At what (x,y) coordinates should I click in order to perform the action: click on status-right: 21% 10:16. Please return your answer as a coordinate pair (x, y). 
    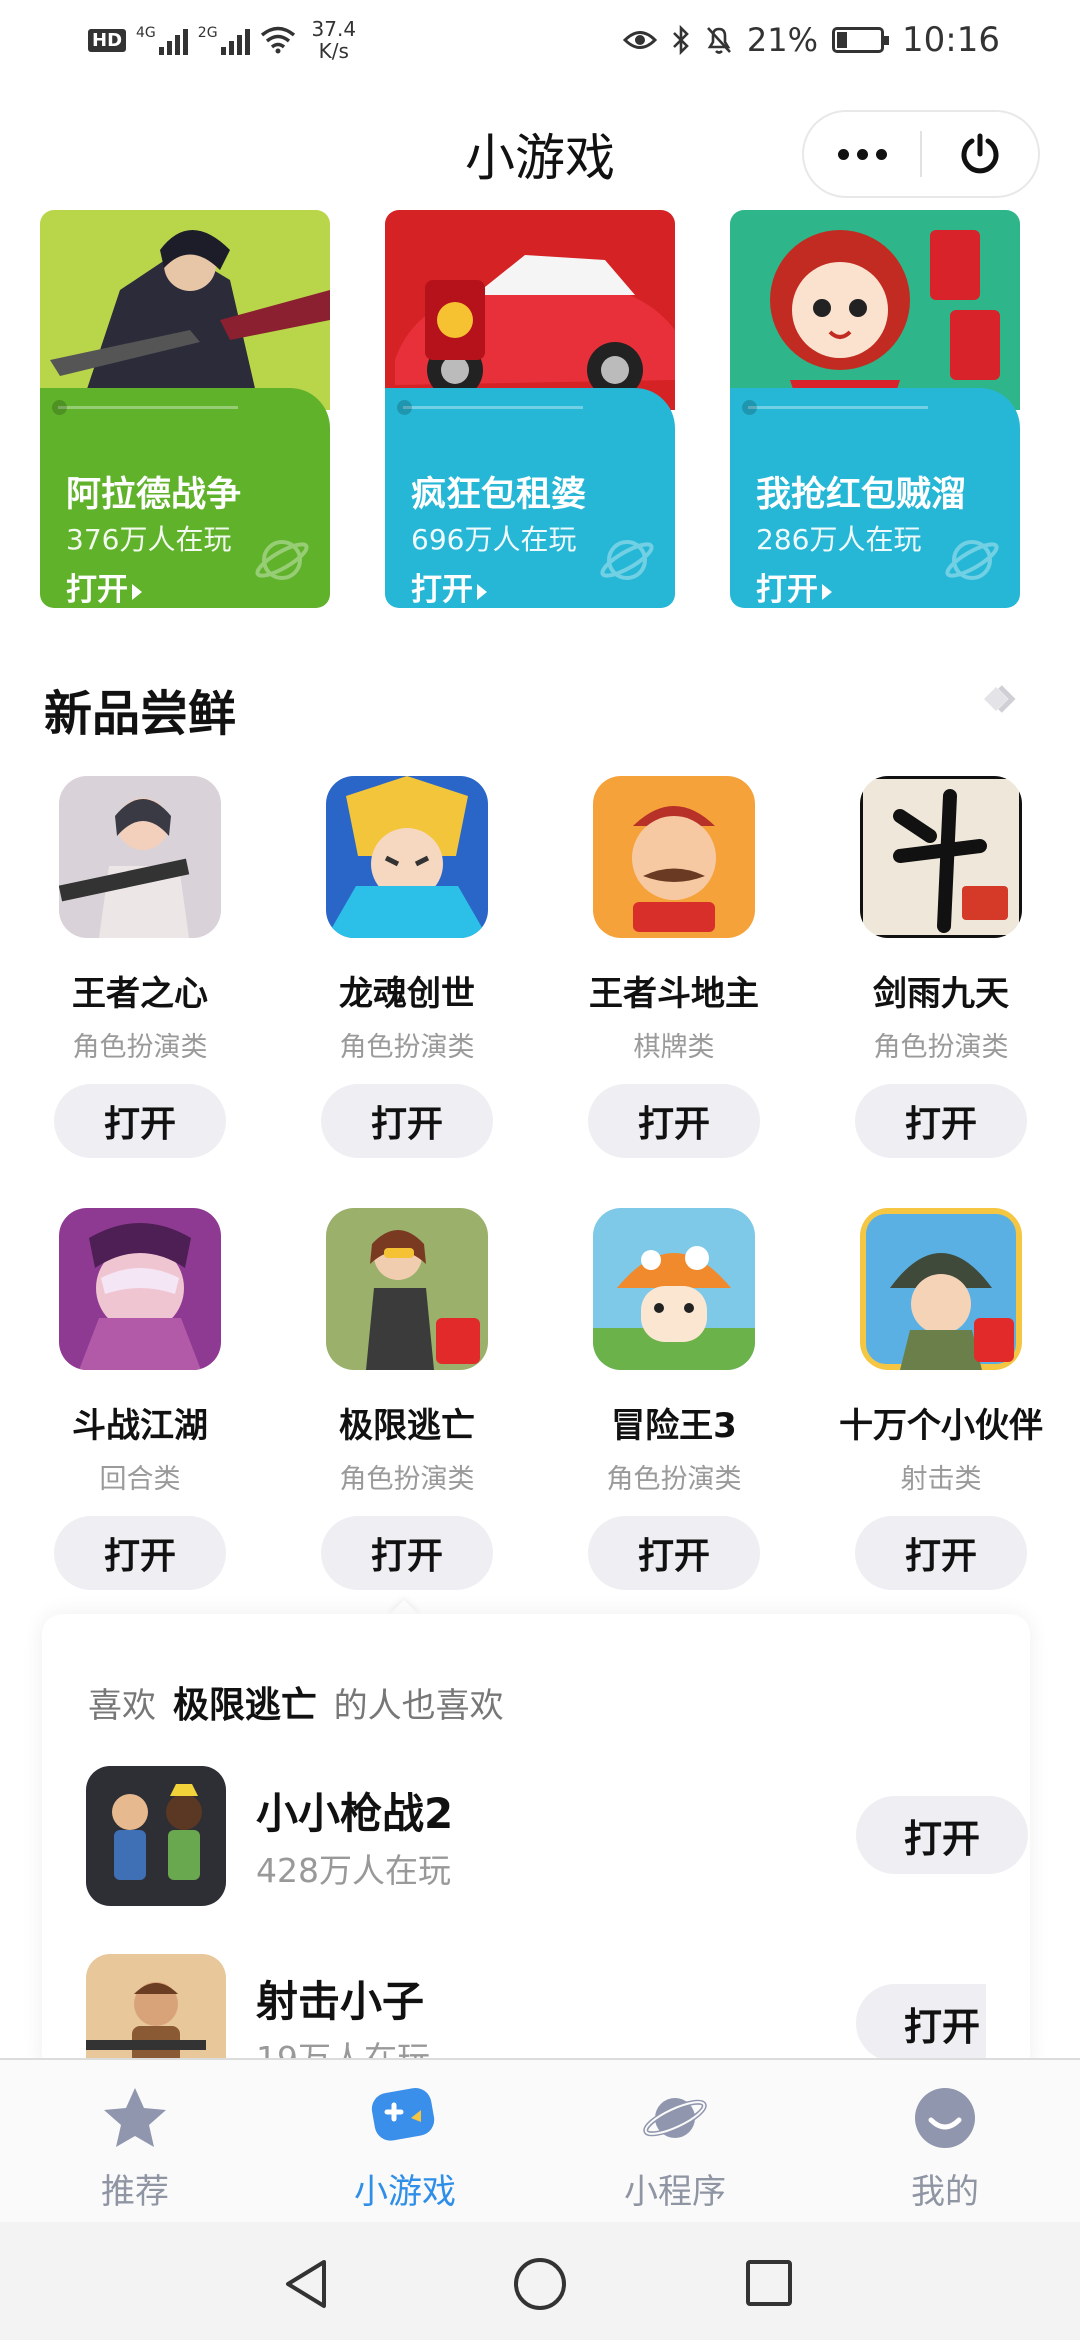
    Looking at the image, I should click on (811, 40).